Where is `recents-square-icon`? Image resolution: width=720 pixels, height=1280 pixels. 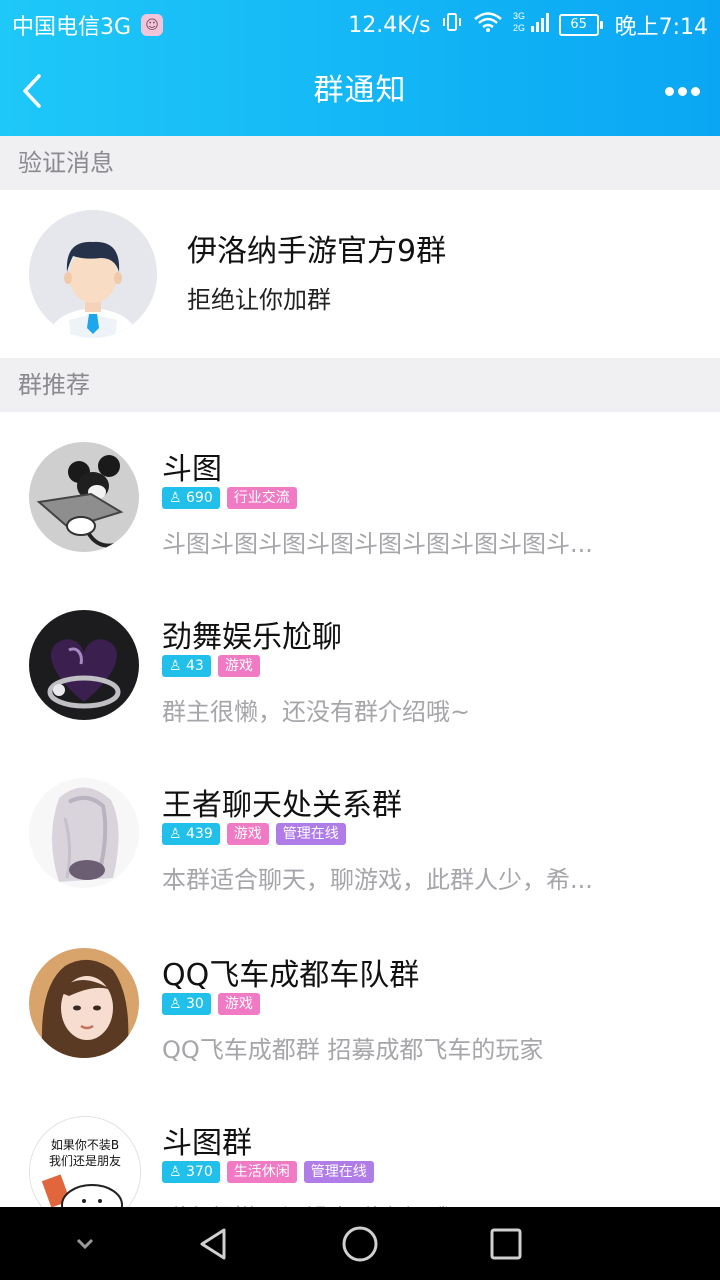 recents-square-icon is located at coordinates (506, 1243).